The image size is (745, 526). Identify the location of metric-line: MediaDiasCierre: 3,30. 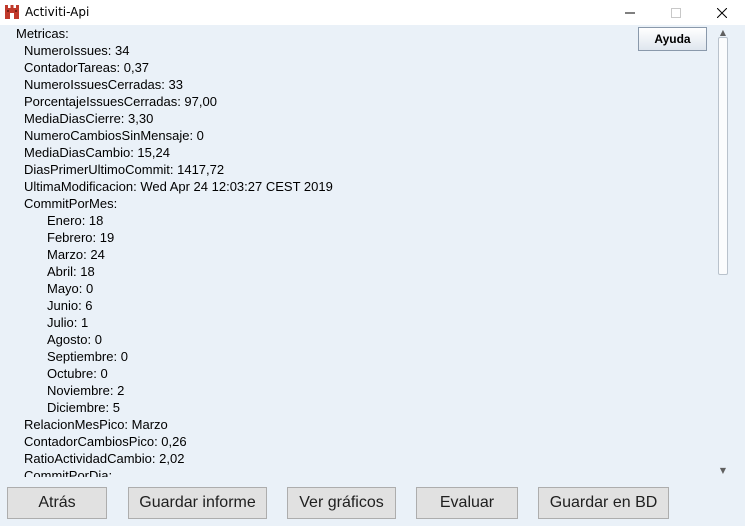
(89, 118).